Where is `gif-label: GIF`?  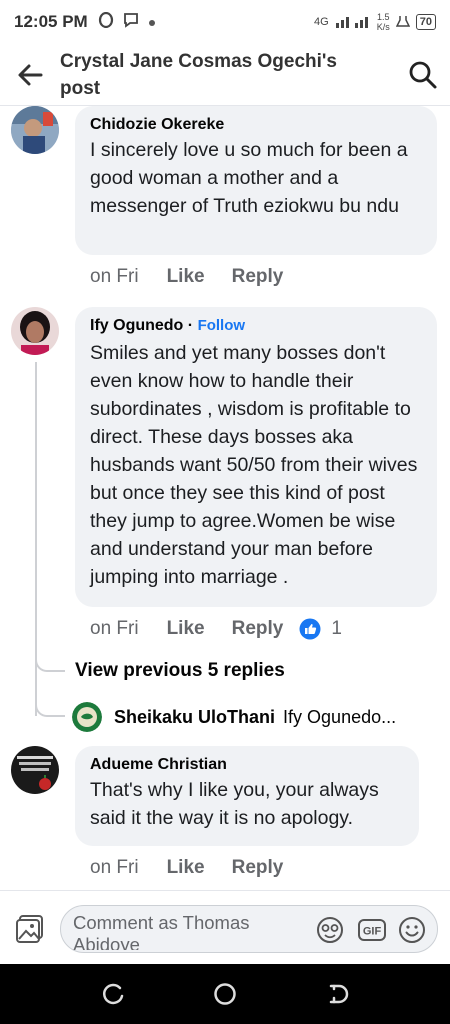
gif-label: GIF is located at coordinates (372, 932).